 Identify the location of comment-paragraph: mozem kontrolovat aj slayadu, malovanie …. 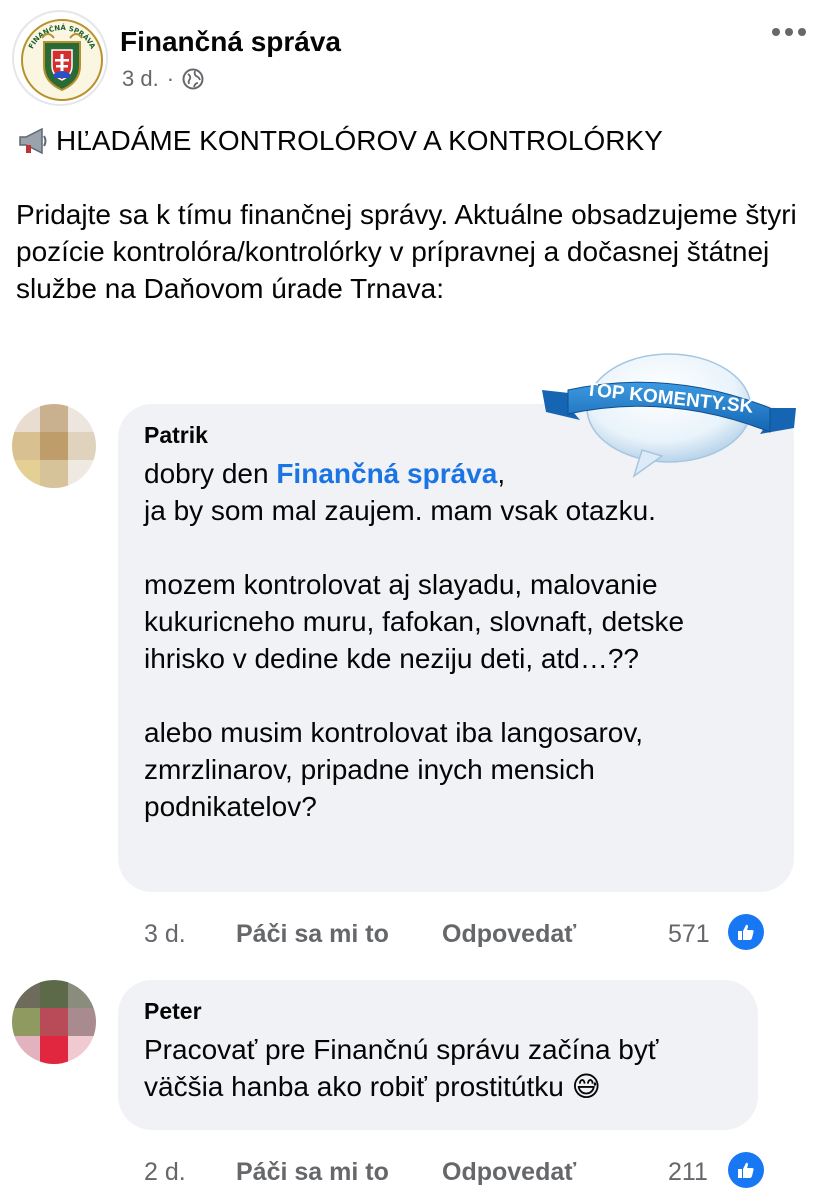
(414, 621).